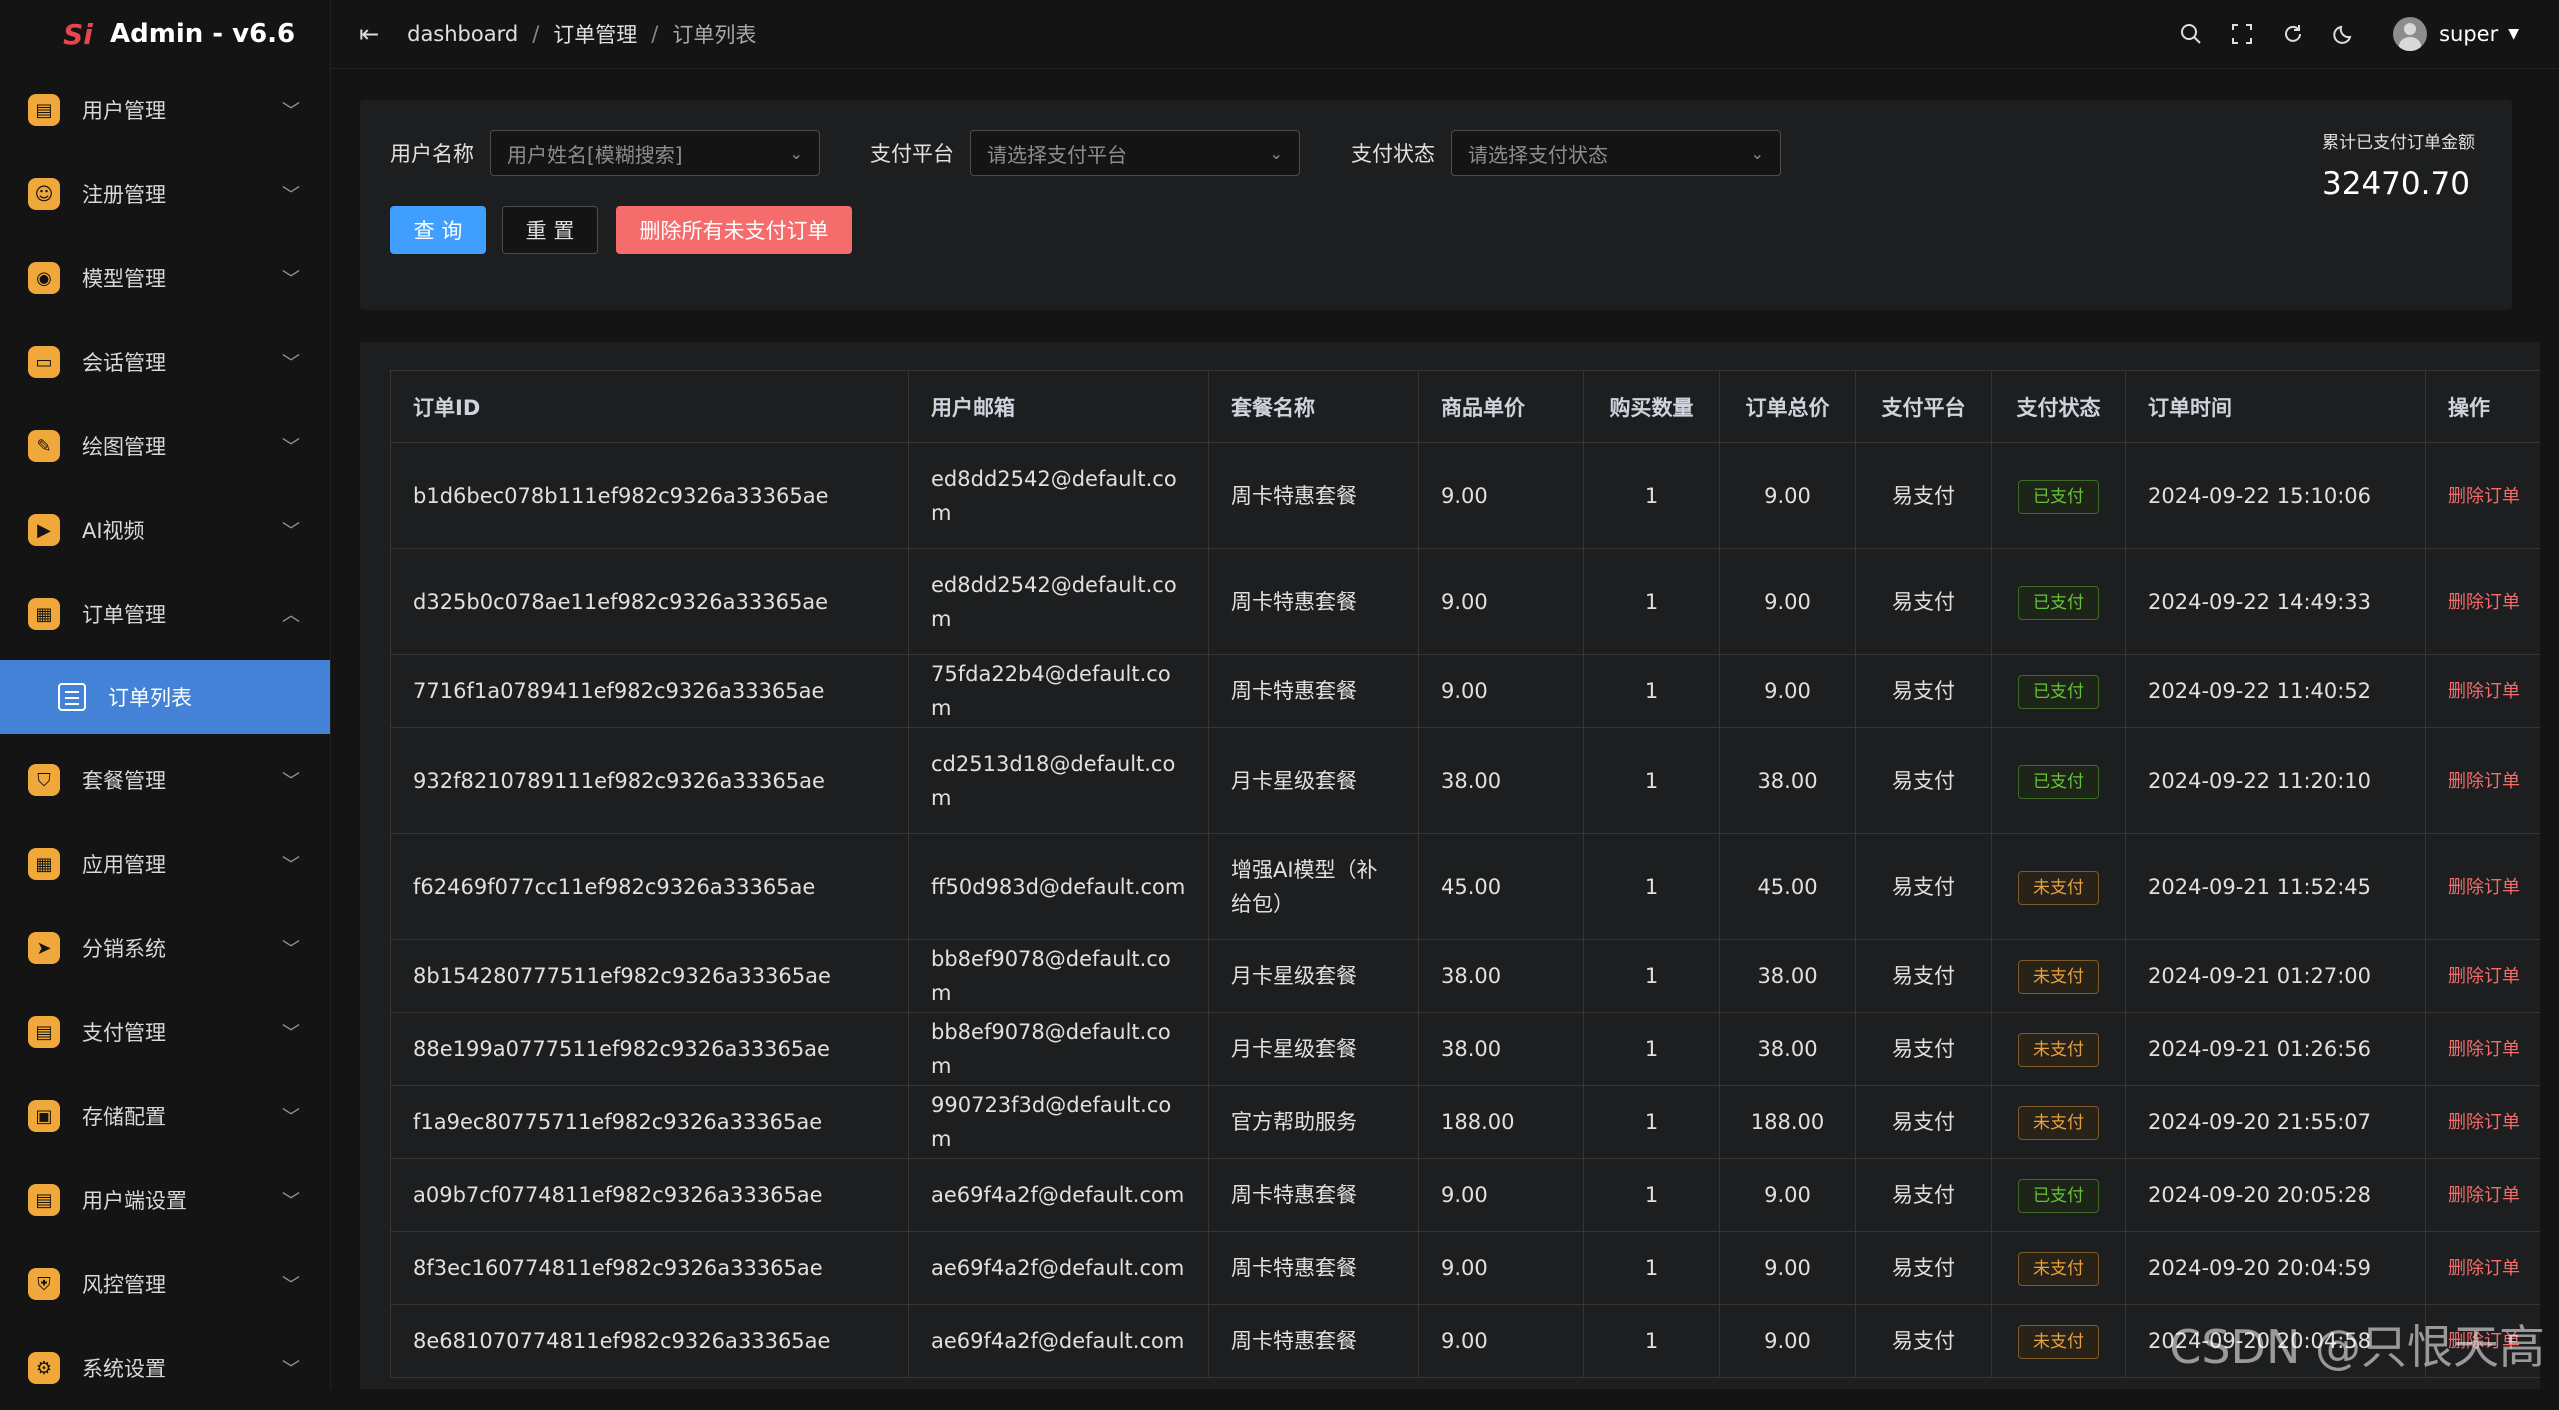 The image size is (2559, 1410). I want to click on sidebar-item-label: 会话管理, so click(124, 363).